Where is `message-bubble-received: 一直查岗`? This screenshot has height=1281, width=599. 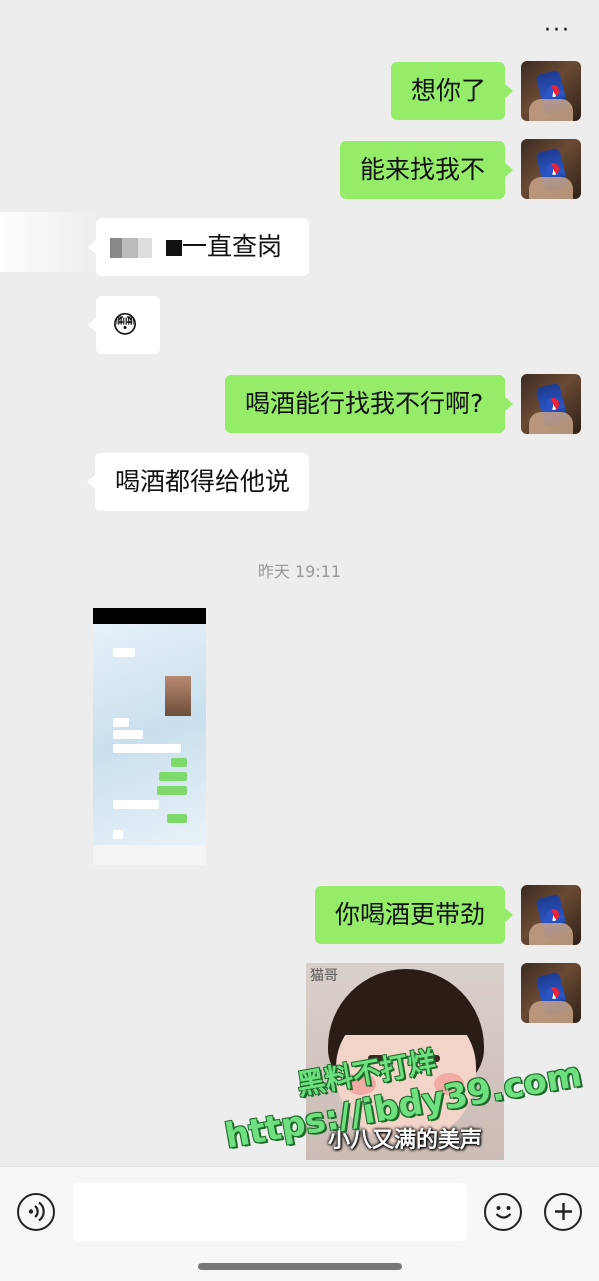
message-bubble-received: 一直查岗 is located at coordinates (198, 247).